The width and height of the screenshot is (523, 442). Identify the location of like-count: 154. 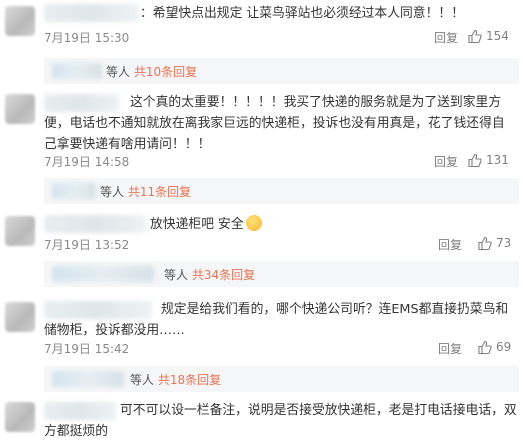
(497, 36).